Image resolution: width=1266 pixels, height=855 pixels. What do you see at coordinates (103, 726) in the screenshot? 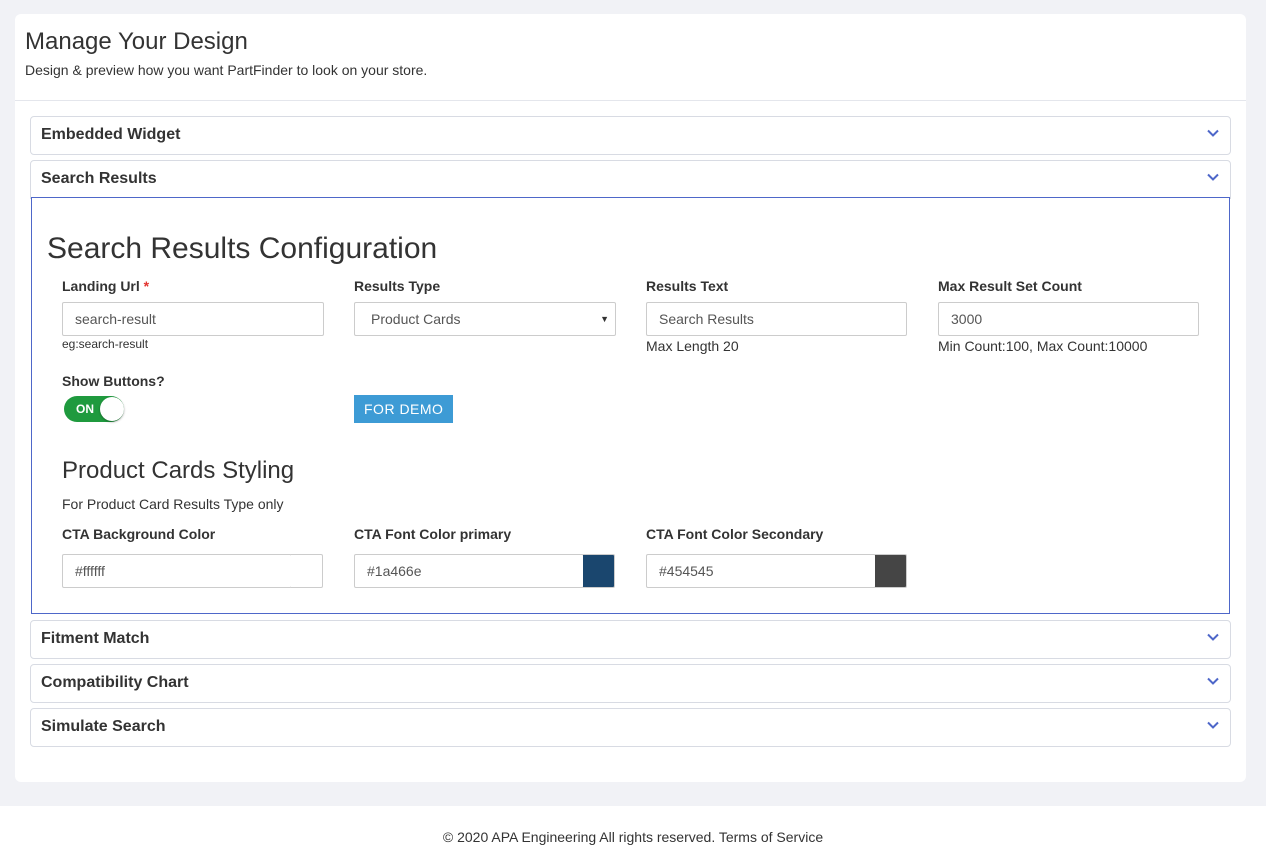
I see `panel-title: Simulate Search` at bounding box center [103, 726].